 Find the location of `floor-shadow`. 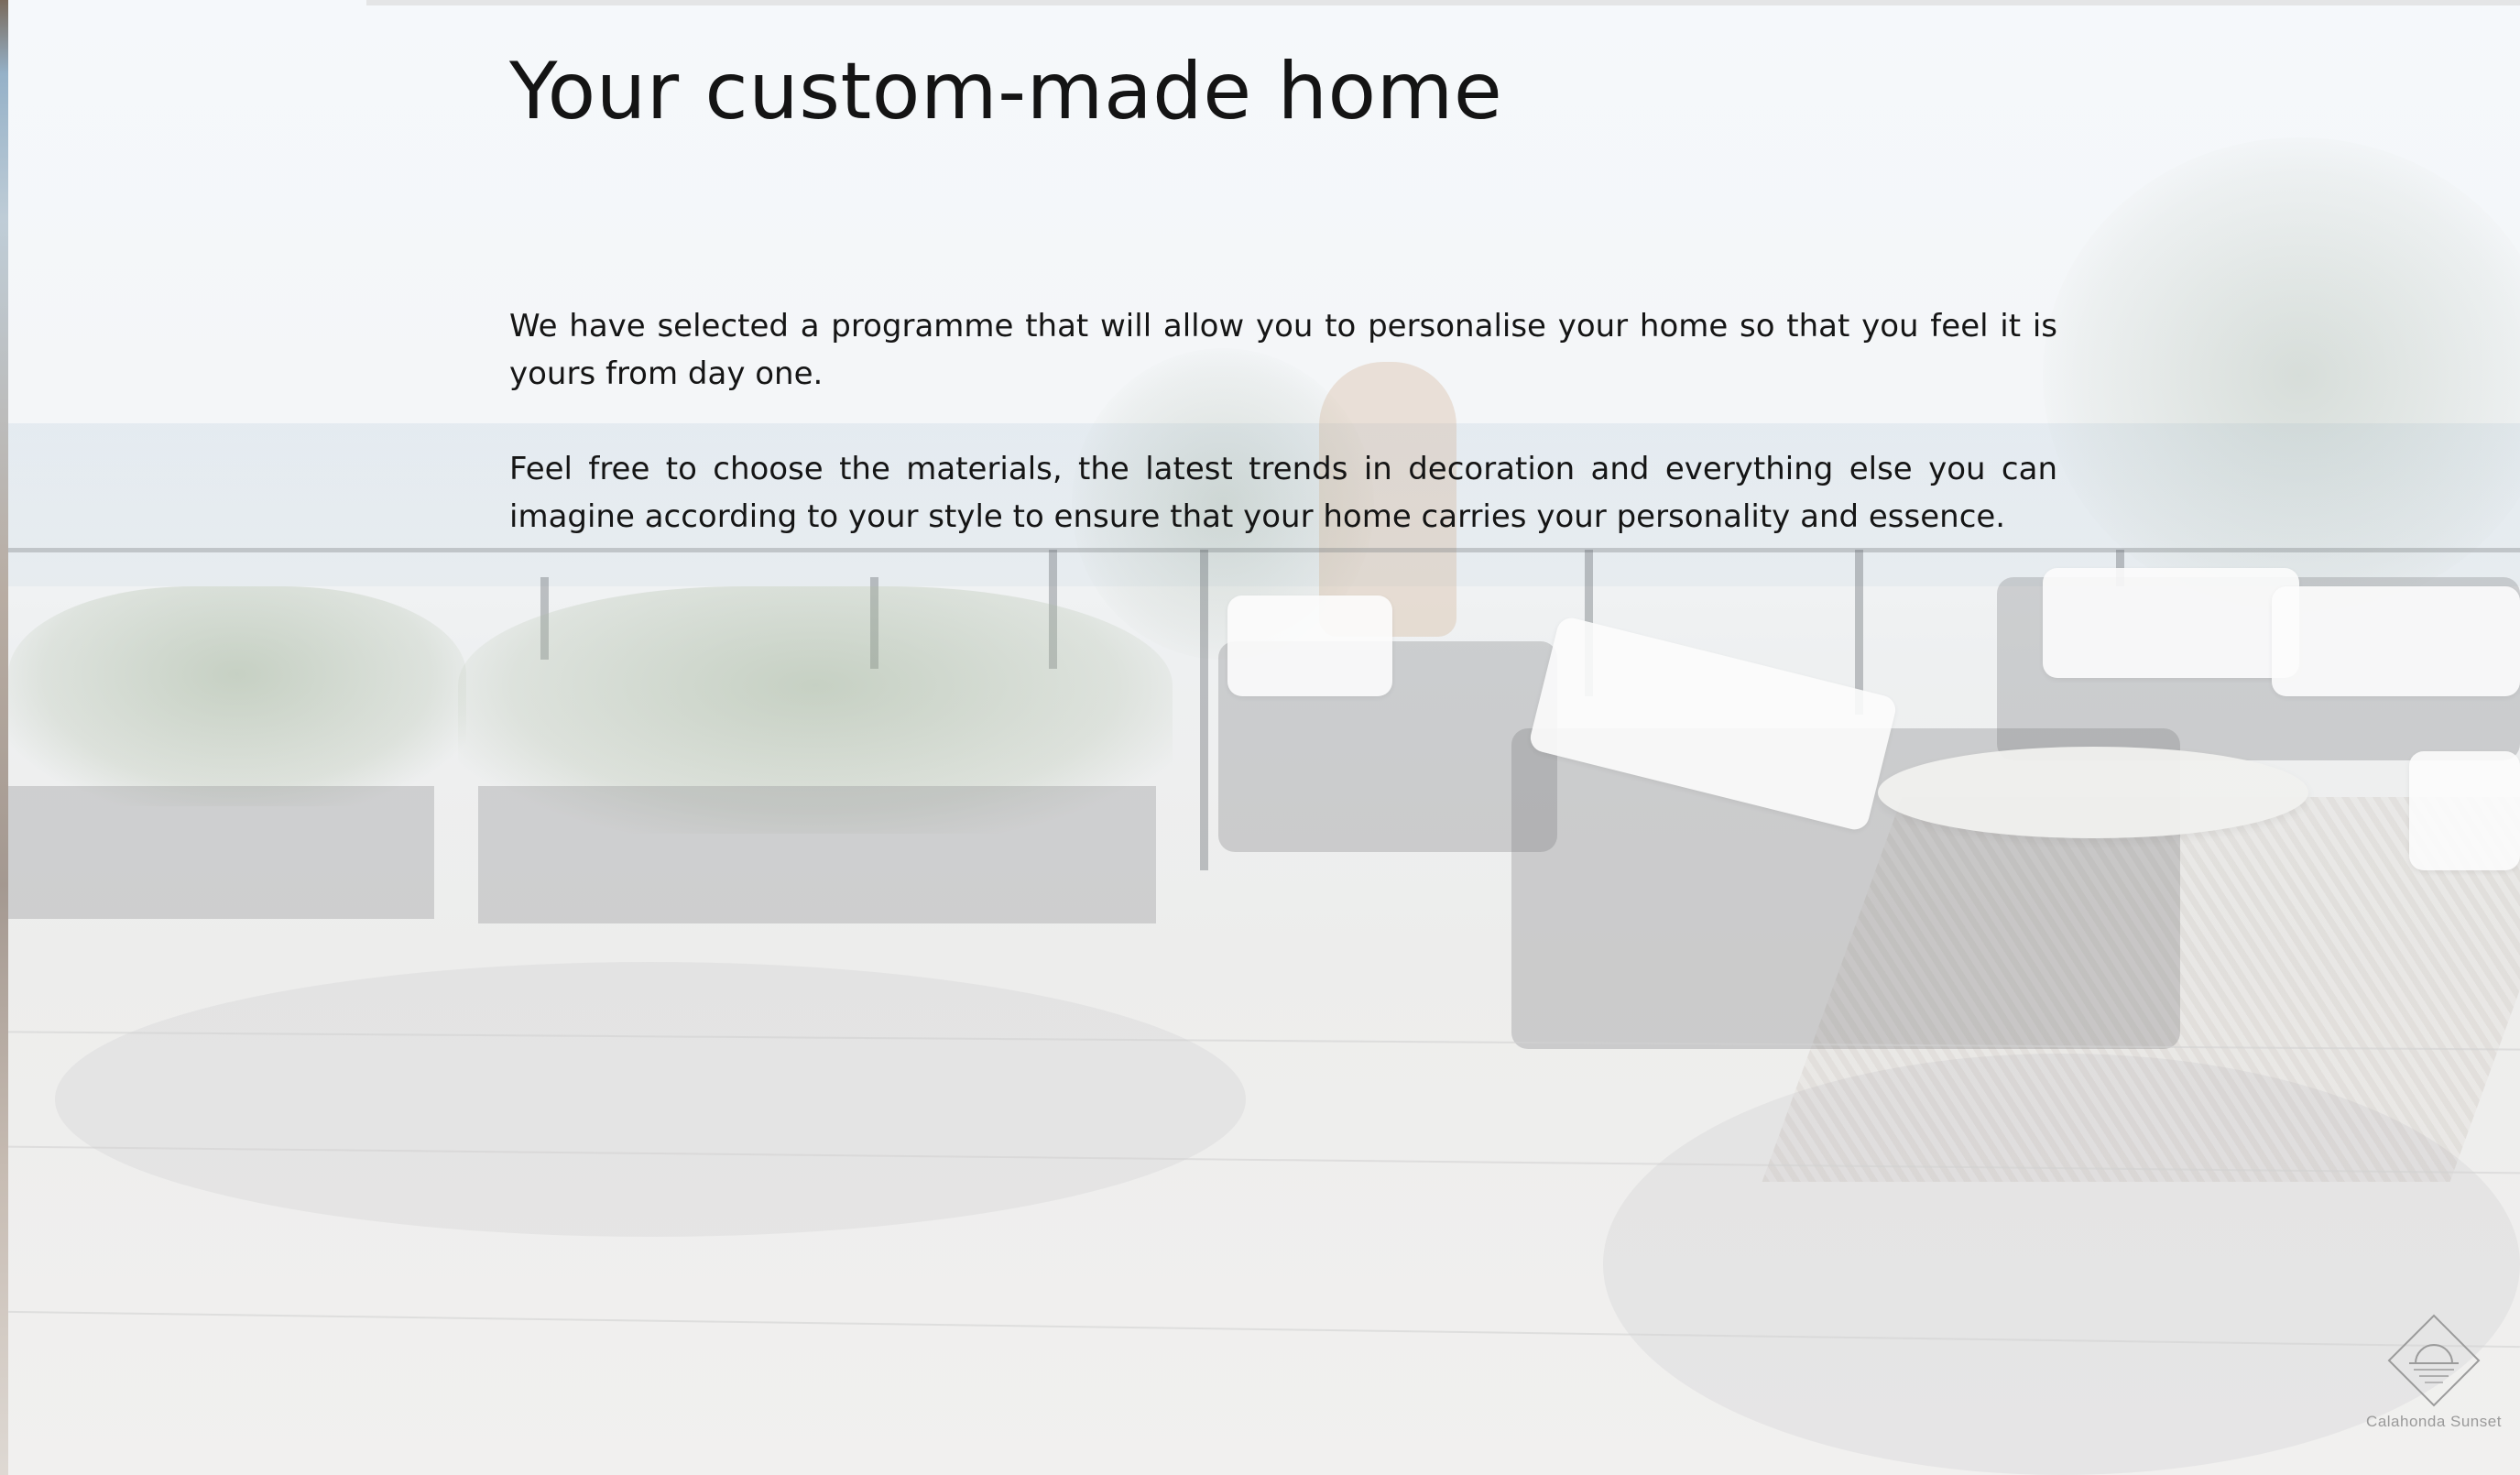

floor-shadow is located at coordinates (650, 1099).